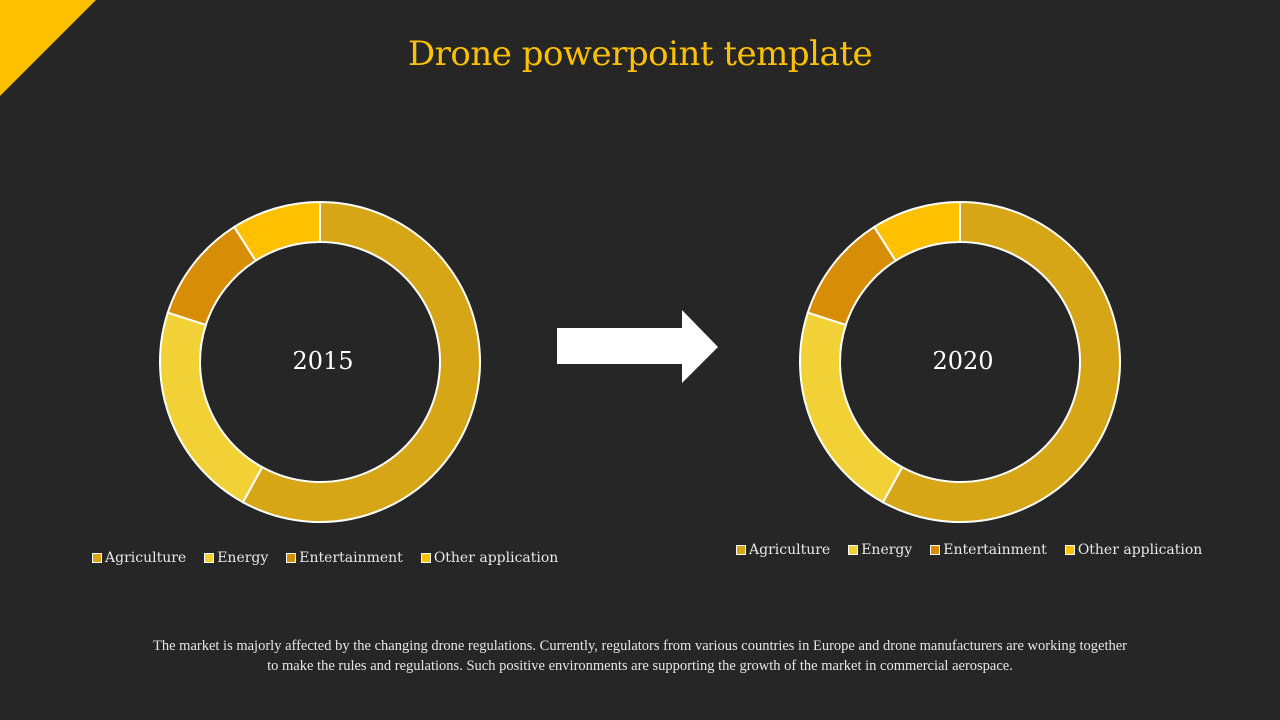 This screenshot has height=720, width=1280. I want to click on donut-chart-2015: 2015, so click(320, 361).